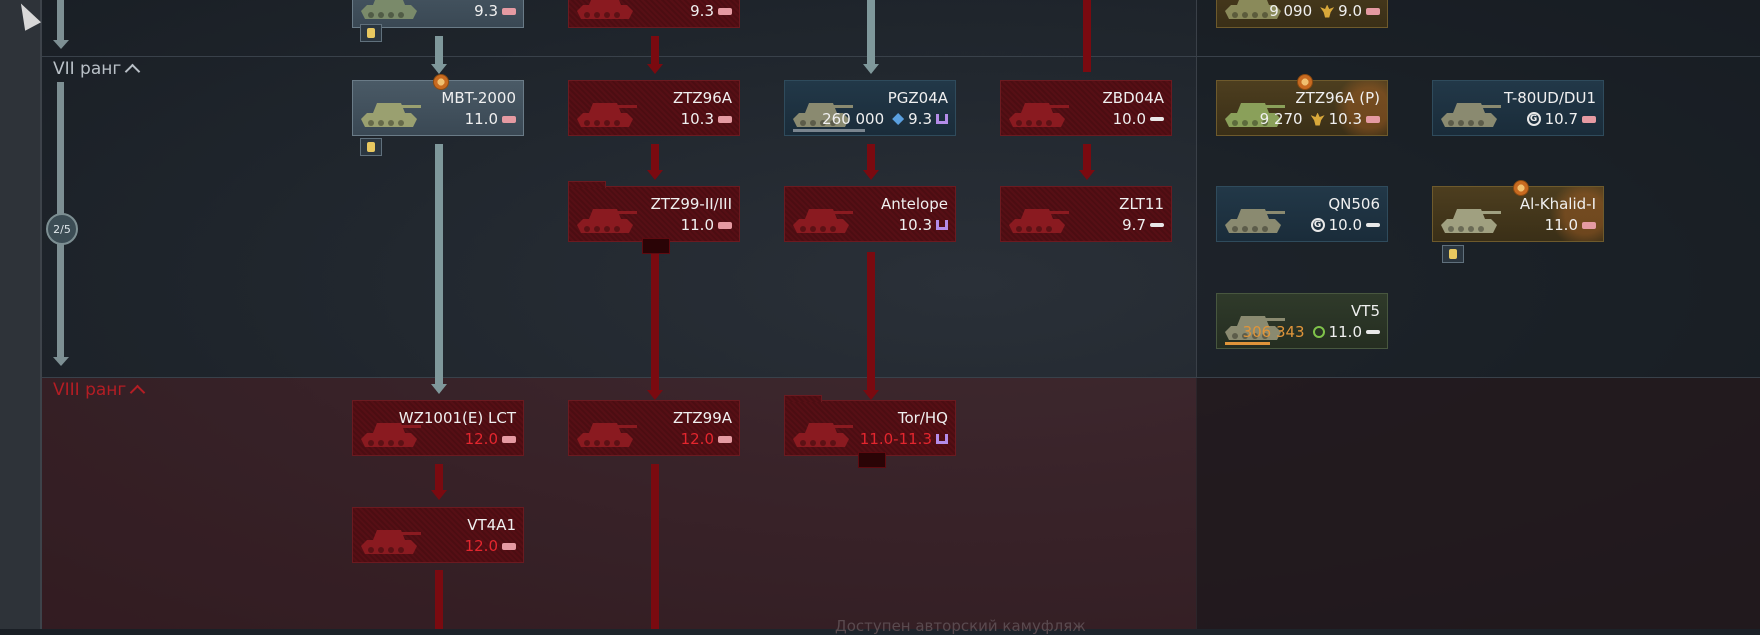  What do you see at coordinates (1350, 11) in the screenshot?
I see `br-value: 9.0` at bounding box center [1350, 11].